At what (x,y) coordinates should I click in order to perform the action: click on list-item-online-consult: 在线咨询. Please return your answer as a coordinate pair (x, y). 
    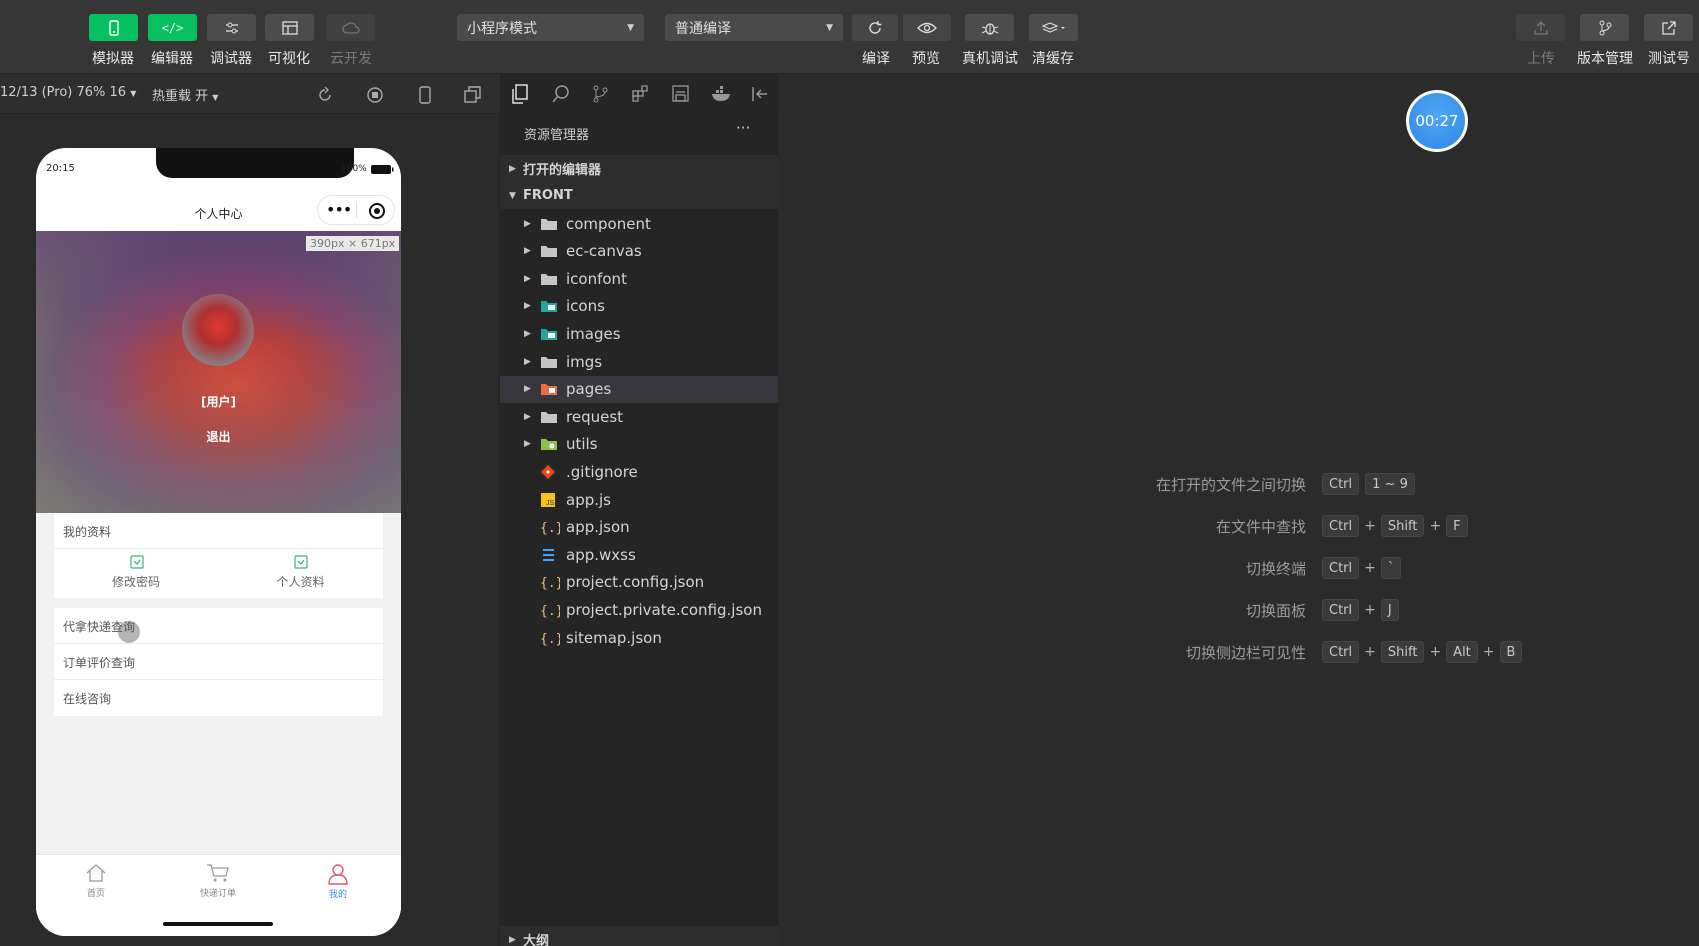
    Looking at the image, I should click on (218, 698).